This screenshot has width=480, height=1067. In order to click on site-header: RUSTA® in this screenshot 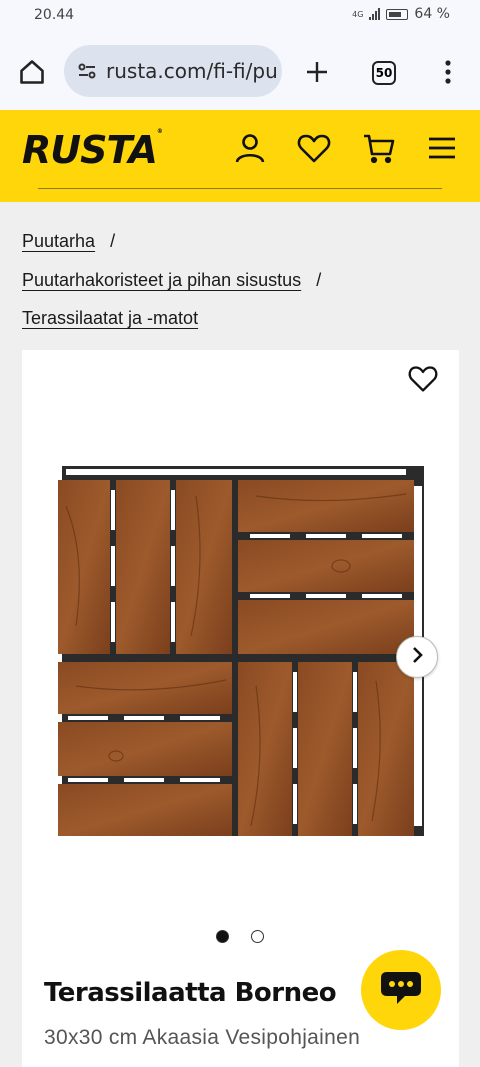, I will do `click(240, 156)`.